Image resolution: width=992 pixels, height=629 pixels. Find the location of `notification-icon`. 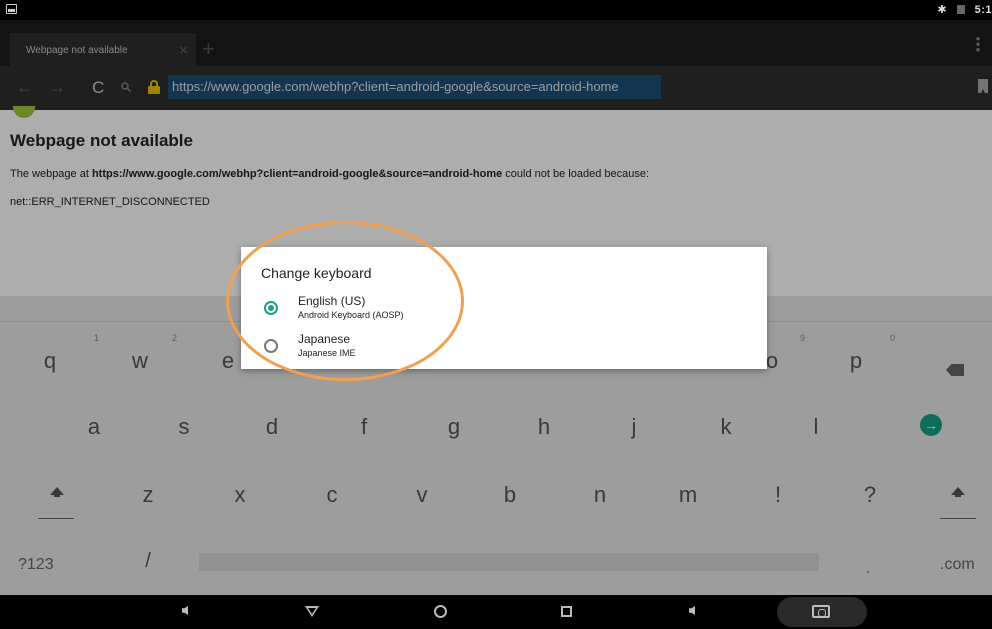

notification-icon is located at coordinates (11, 9).